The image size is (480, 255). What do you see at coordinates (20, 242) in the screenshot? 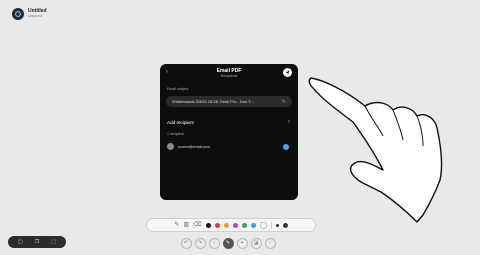
I see `pages-icon: ▢` at bounding box center [20, 242].